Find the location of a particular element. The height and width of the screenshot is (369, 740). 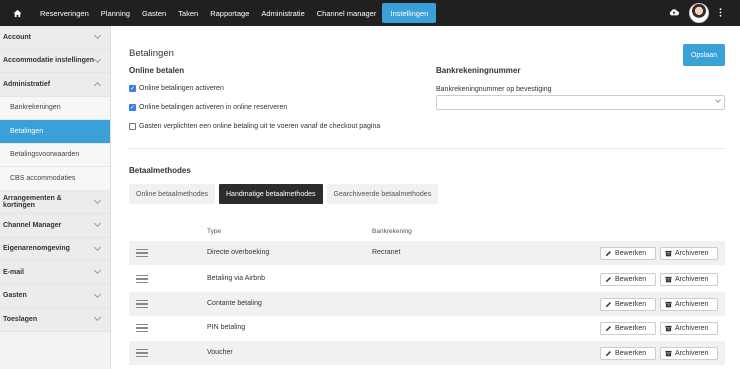

home-icon is located at coordinates (17, 13).